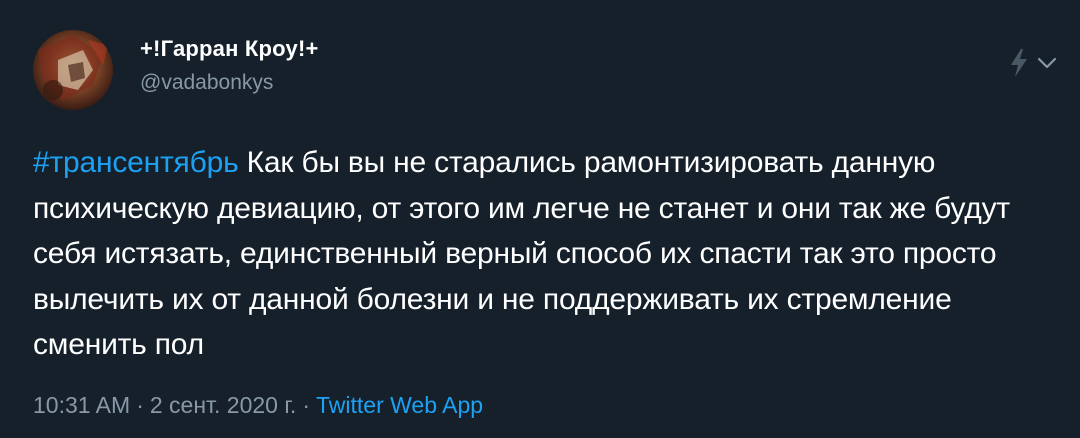 Image resolution: width=1080 pixels, height=438 pixels. I want to click on tweet-meta: 10:31 AM · 2 сент. 2020 г. · Twitter Web App, so click(258, 405).